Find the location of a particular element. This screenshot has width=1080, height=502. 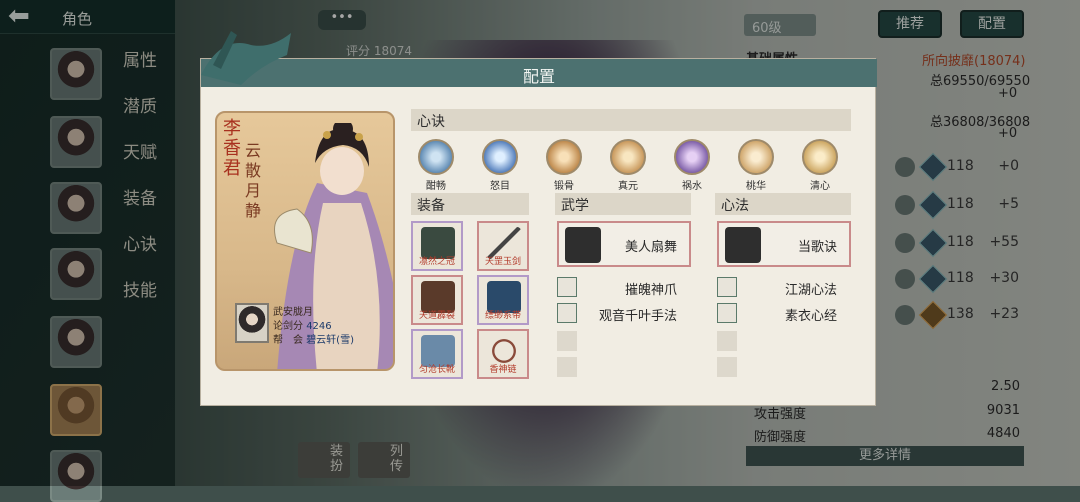

crane-decoration-icon is located at coordinates (246, 58).